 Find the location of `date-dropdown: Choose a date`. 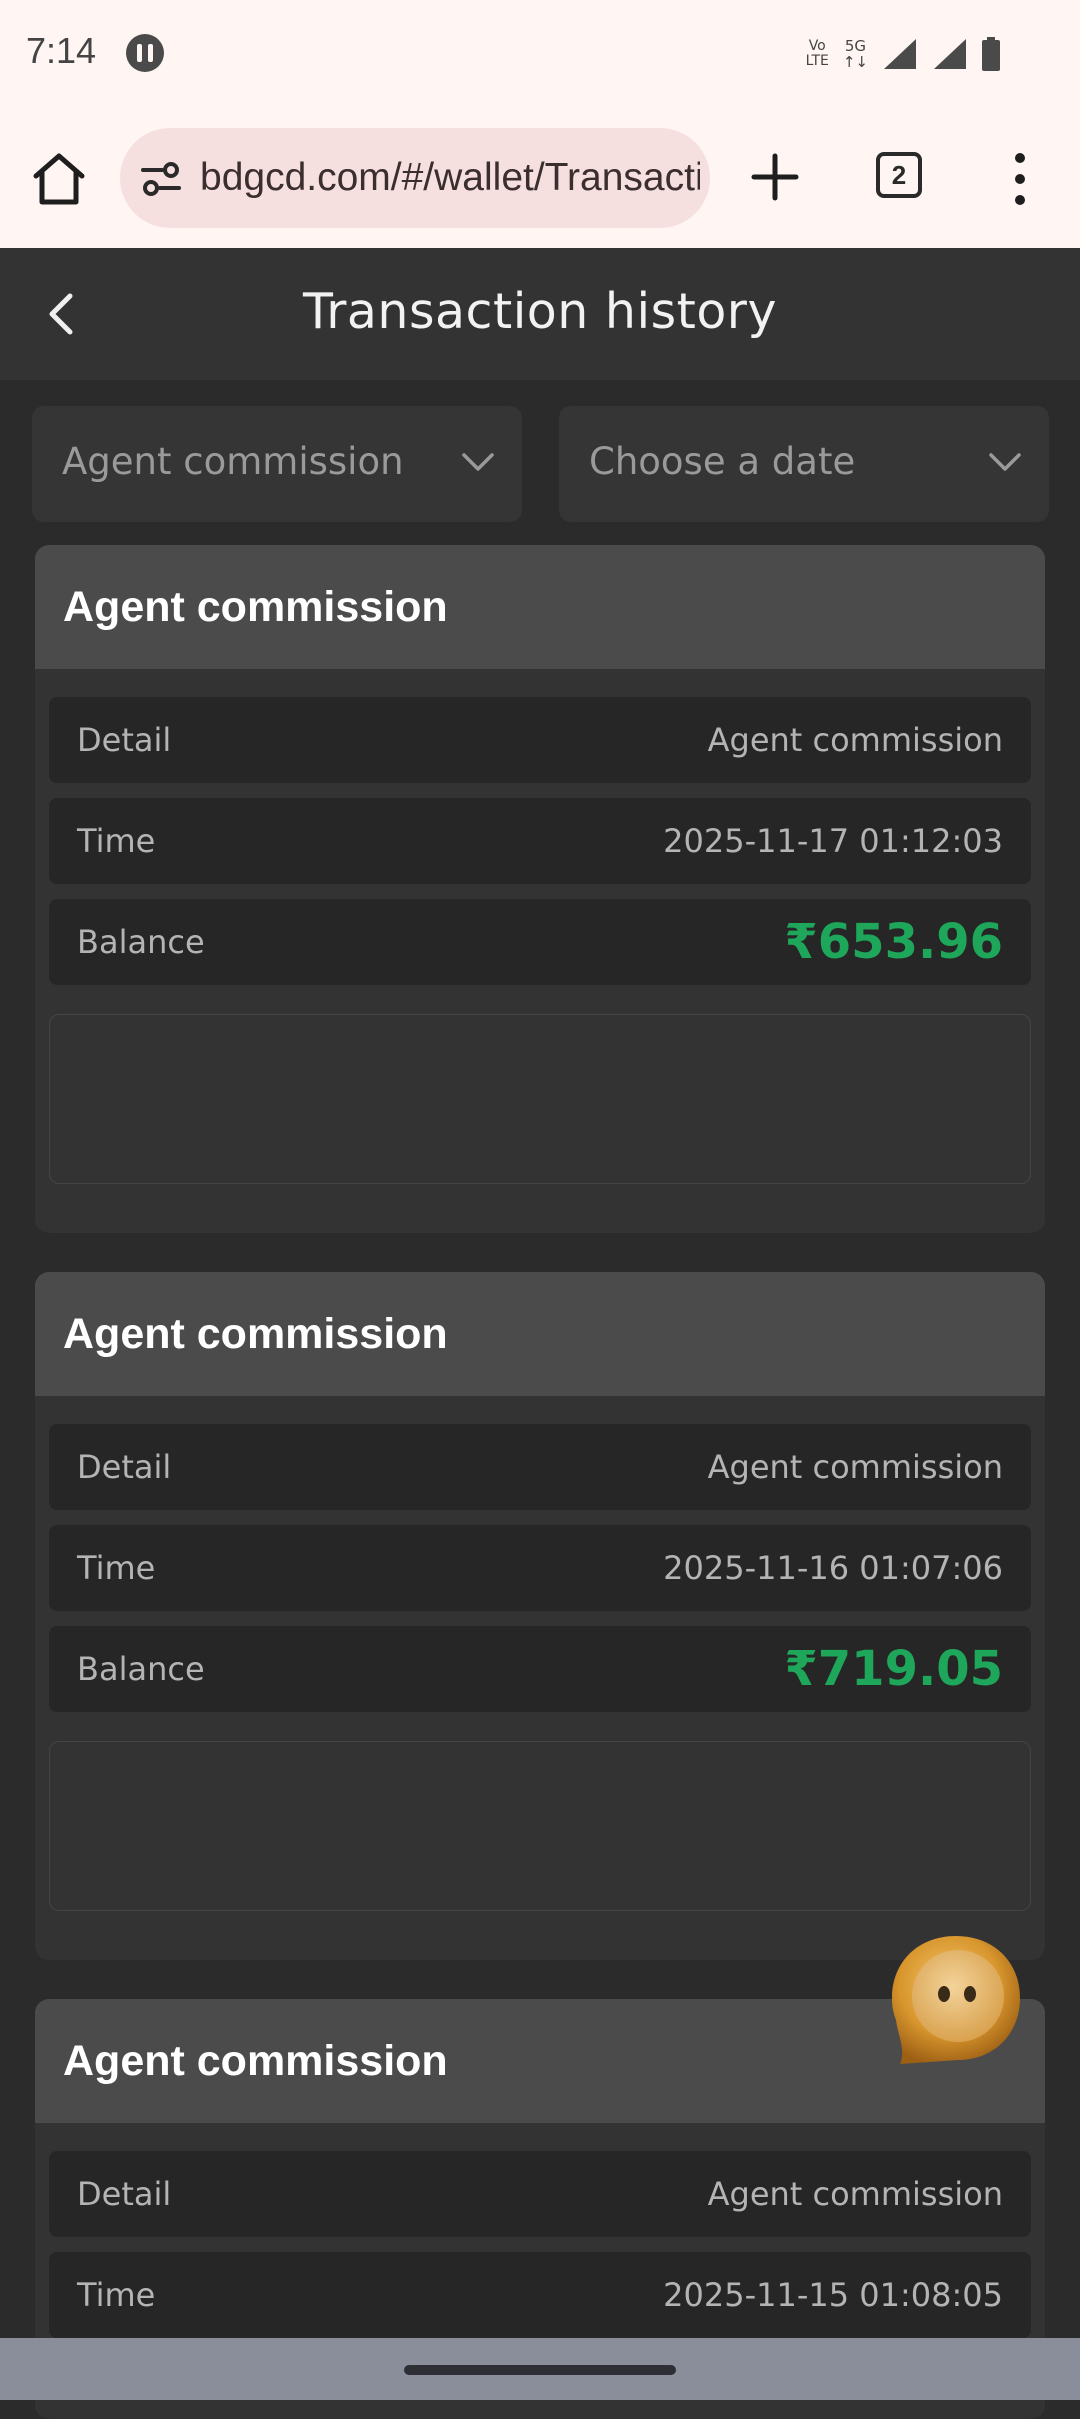

date-dropdown: Choose a date is located at coordinates (804, 464).